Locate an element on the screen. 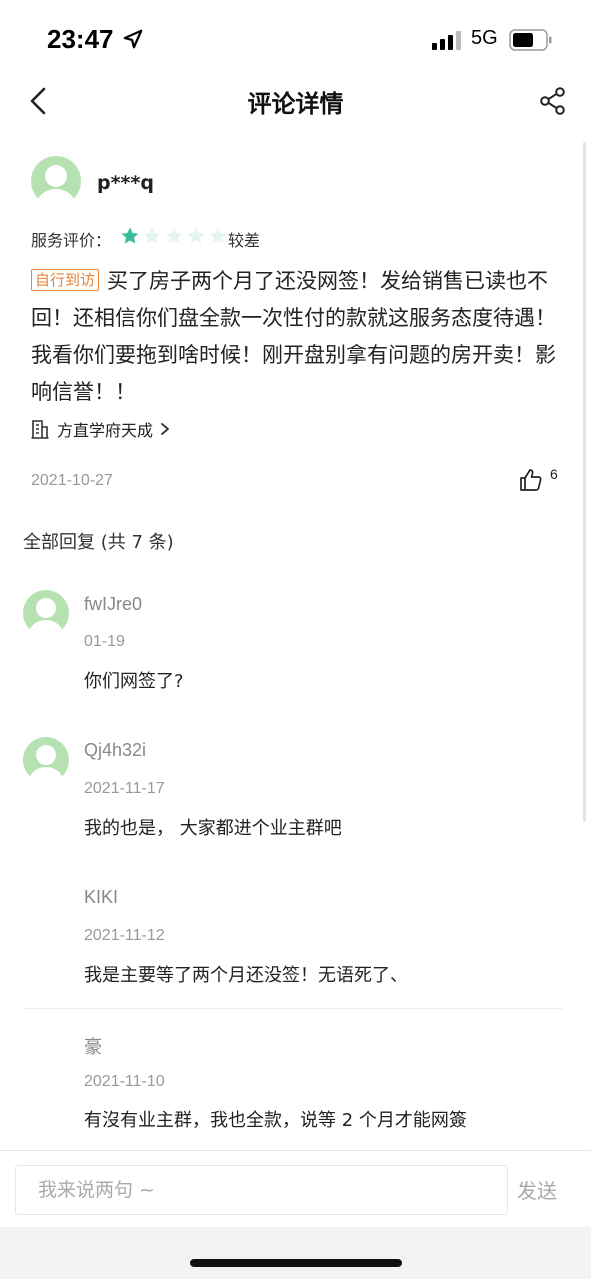 The image size is (591, 1279). network-label: 5G is located at coordinates (484, 38).